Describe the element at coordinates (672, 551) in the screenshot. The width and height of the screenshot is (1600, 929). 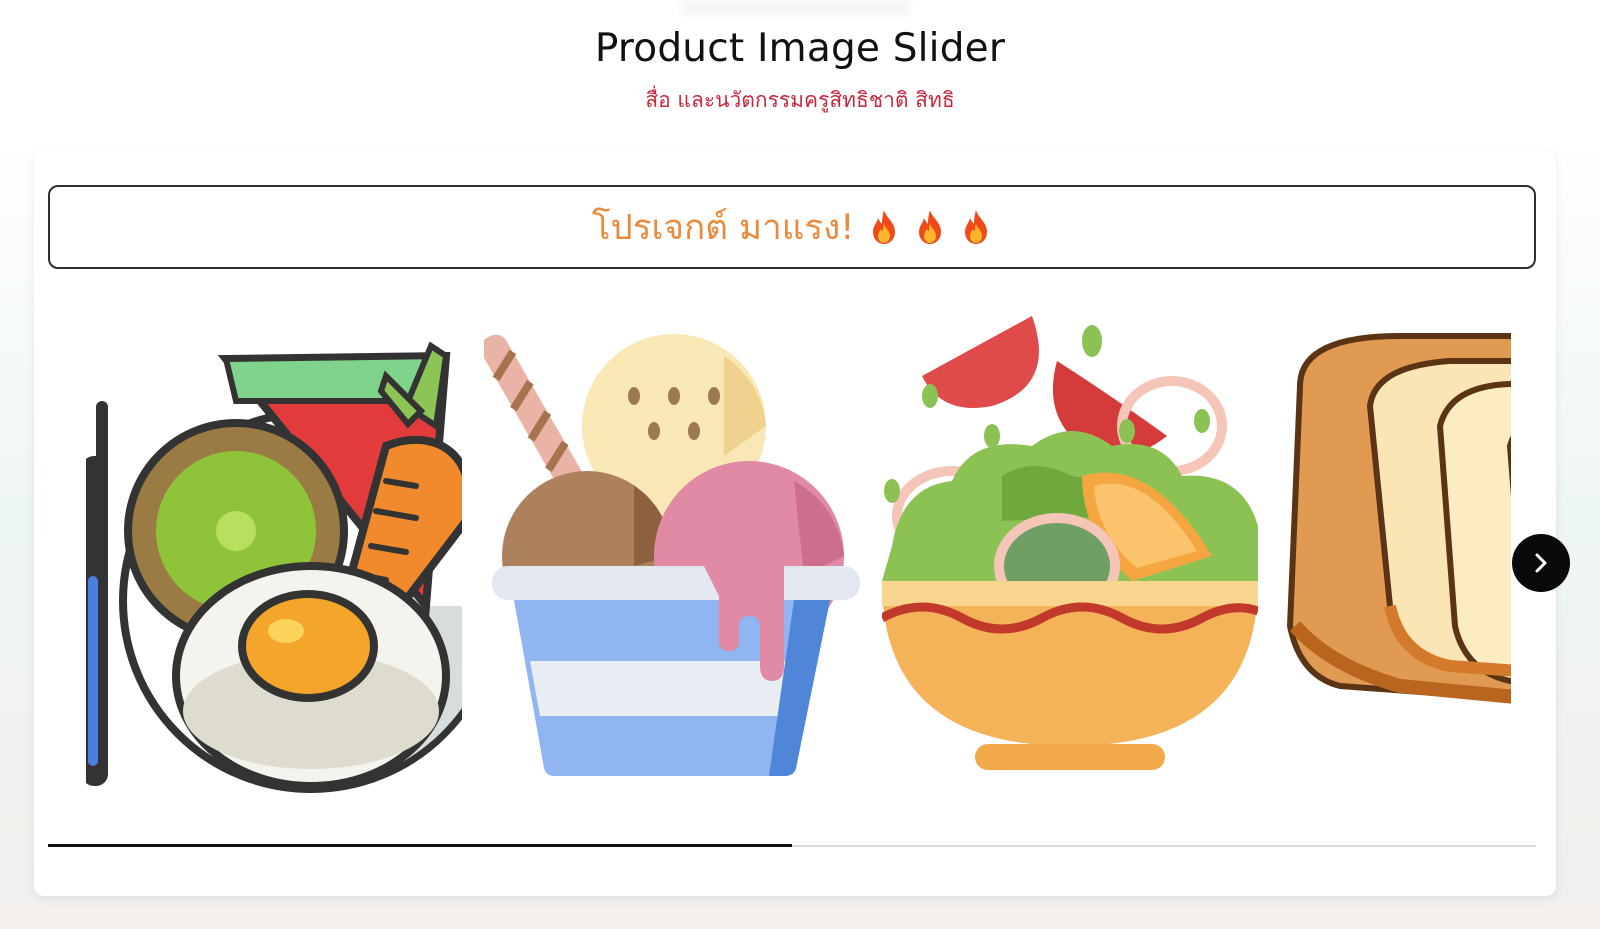
I see `ice-cream-cup-icon` at that location.